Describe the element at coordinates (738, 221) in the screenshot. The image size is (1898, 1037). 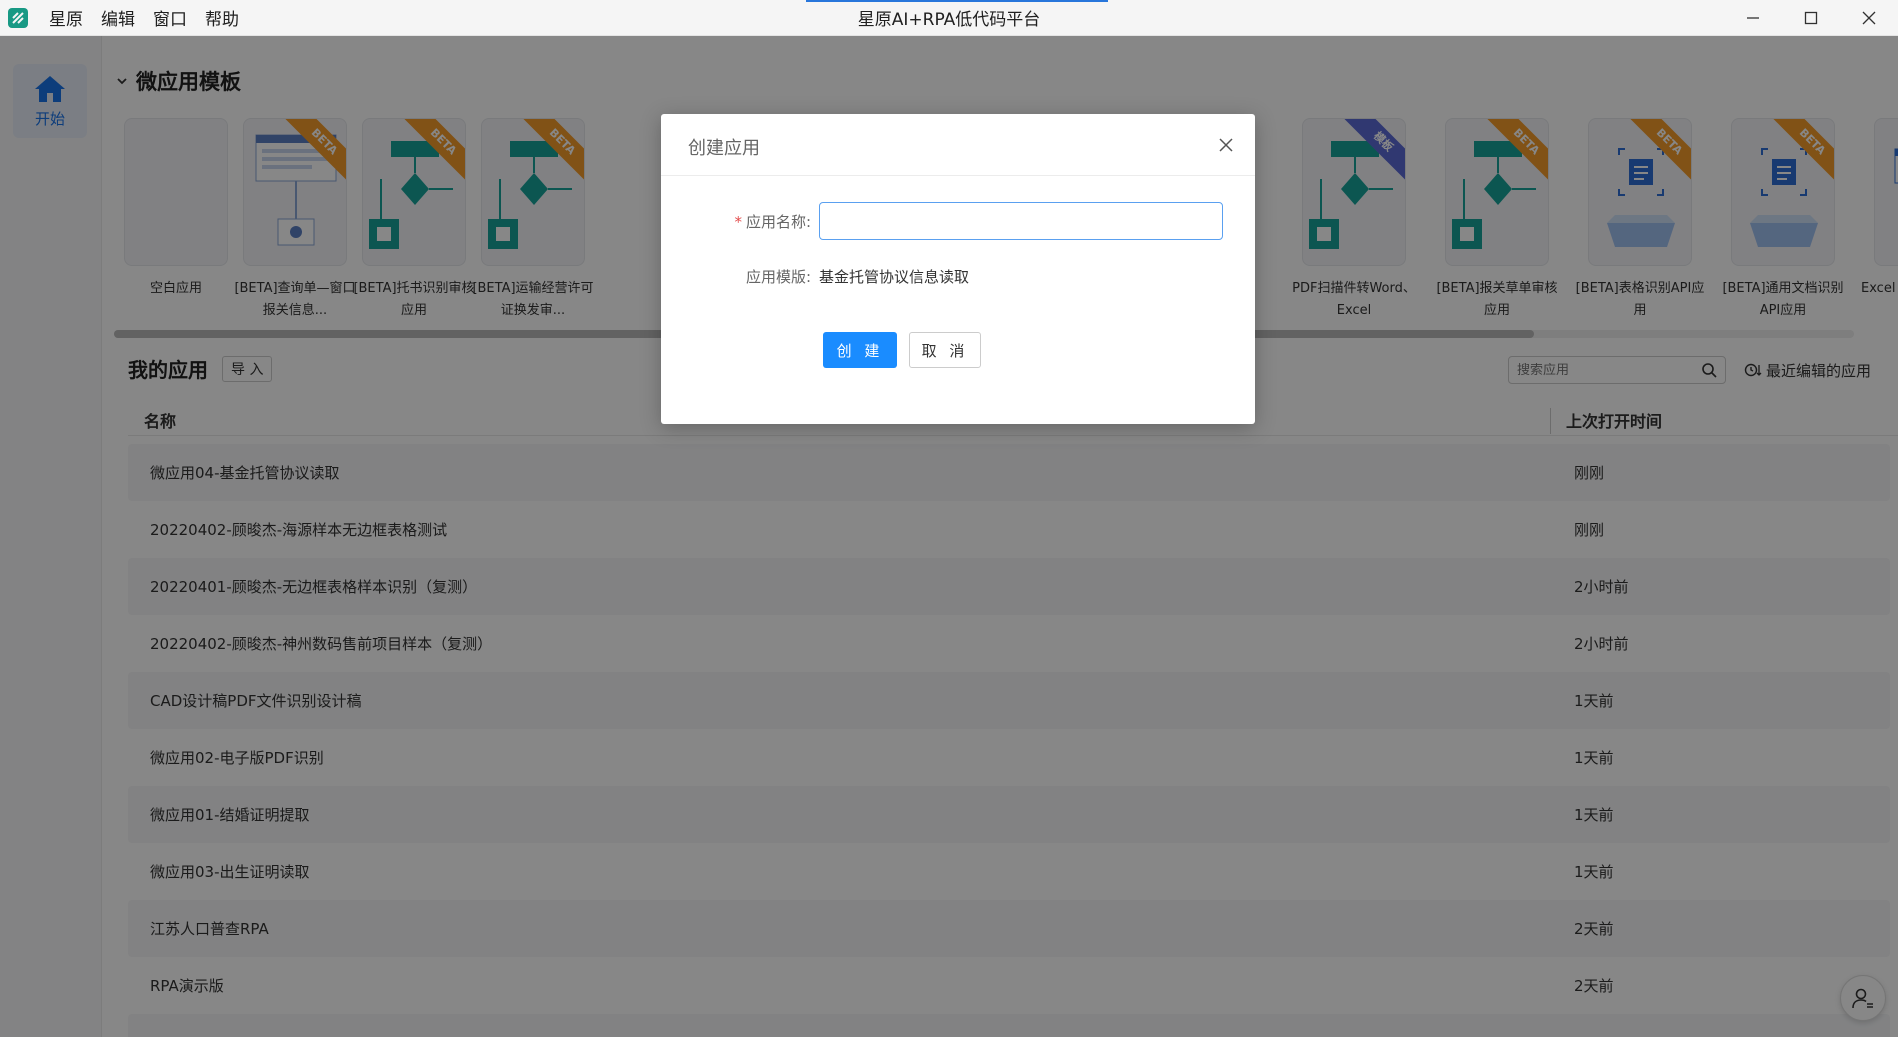
I see `required-asterisk: *` at that location.